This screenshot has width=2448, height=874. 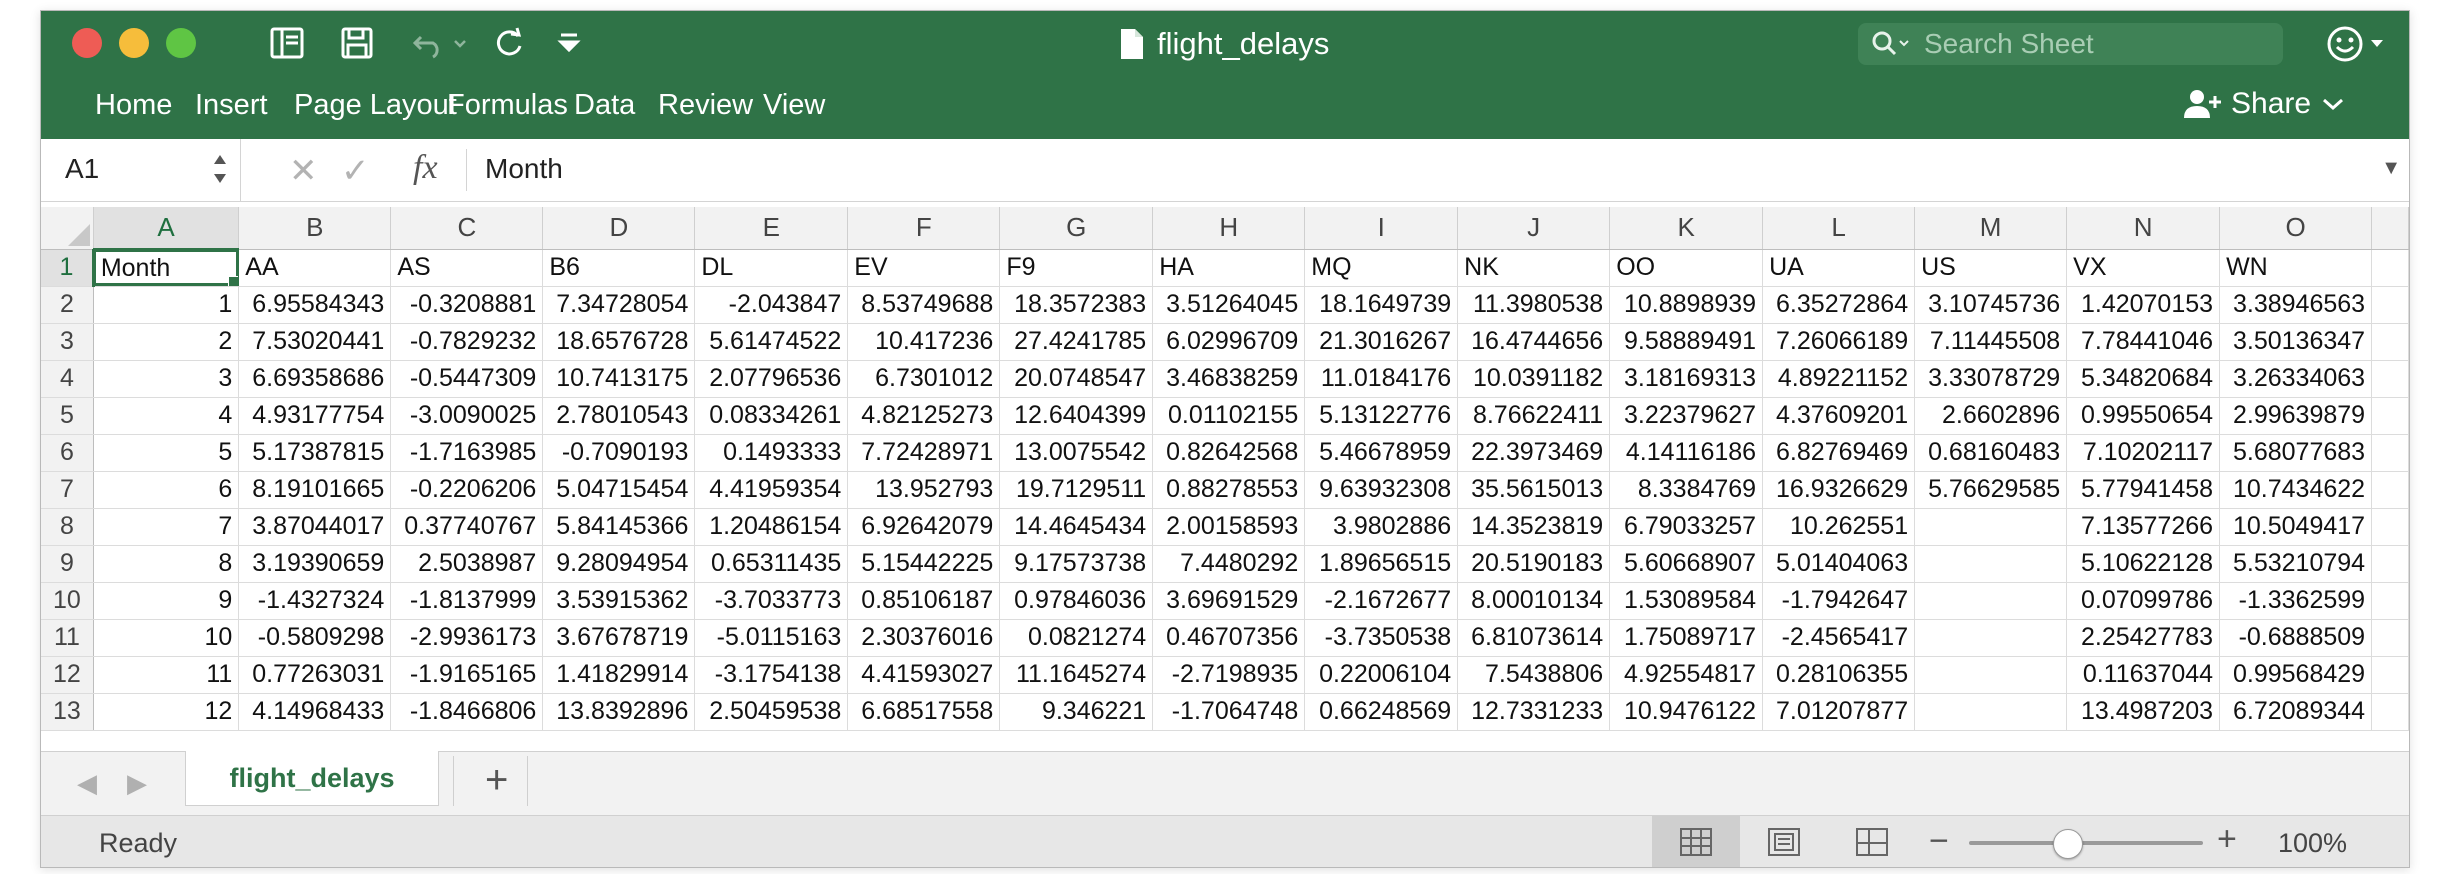 What do you see at coordinates (1381, 601) in the screenshot?
I see `cell: -2.1672677` at bounding box center [1381, 601].